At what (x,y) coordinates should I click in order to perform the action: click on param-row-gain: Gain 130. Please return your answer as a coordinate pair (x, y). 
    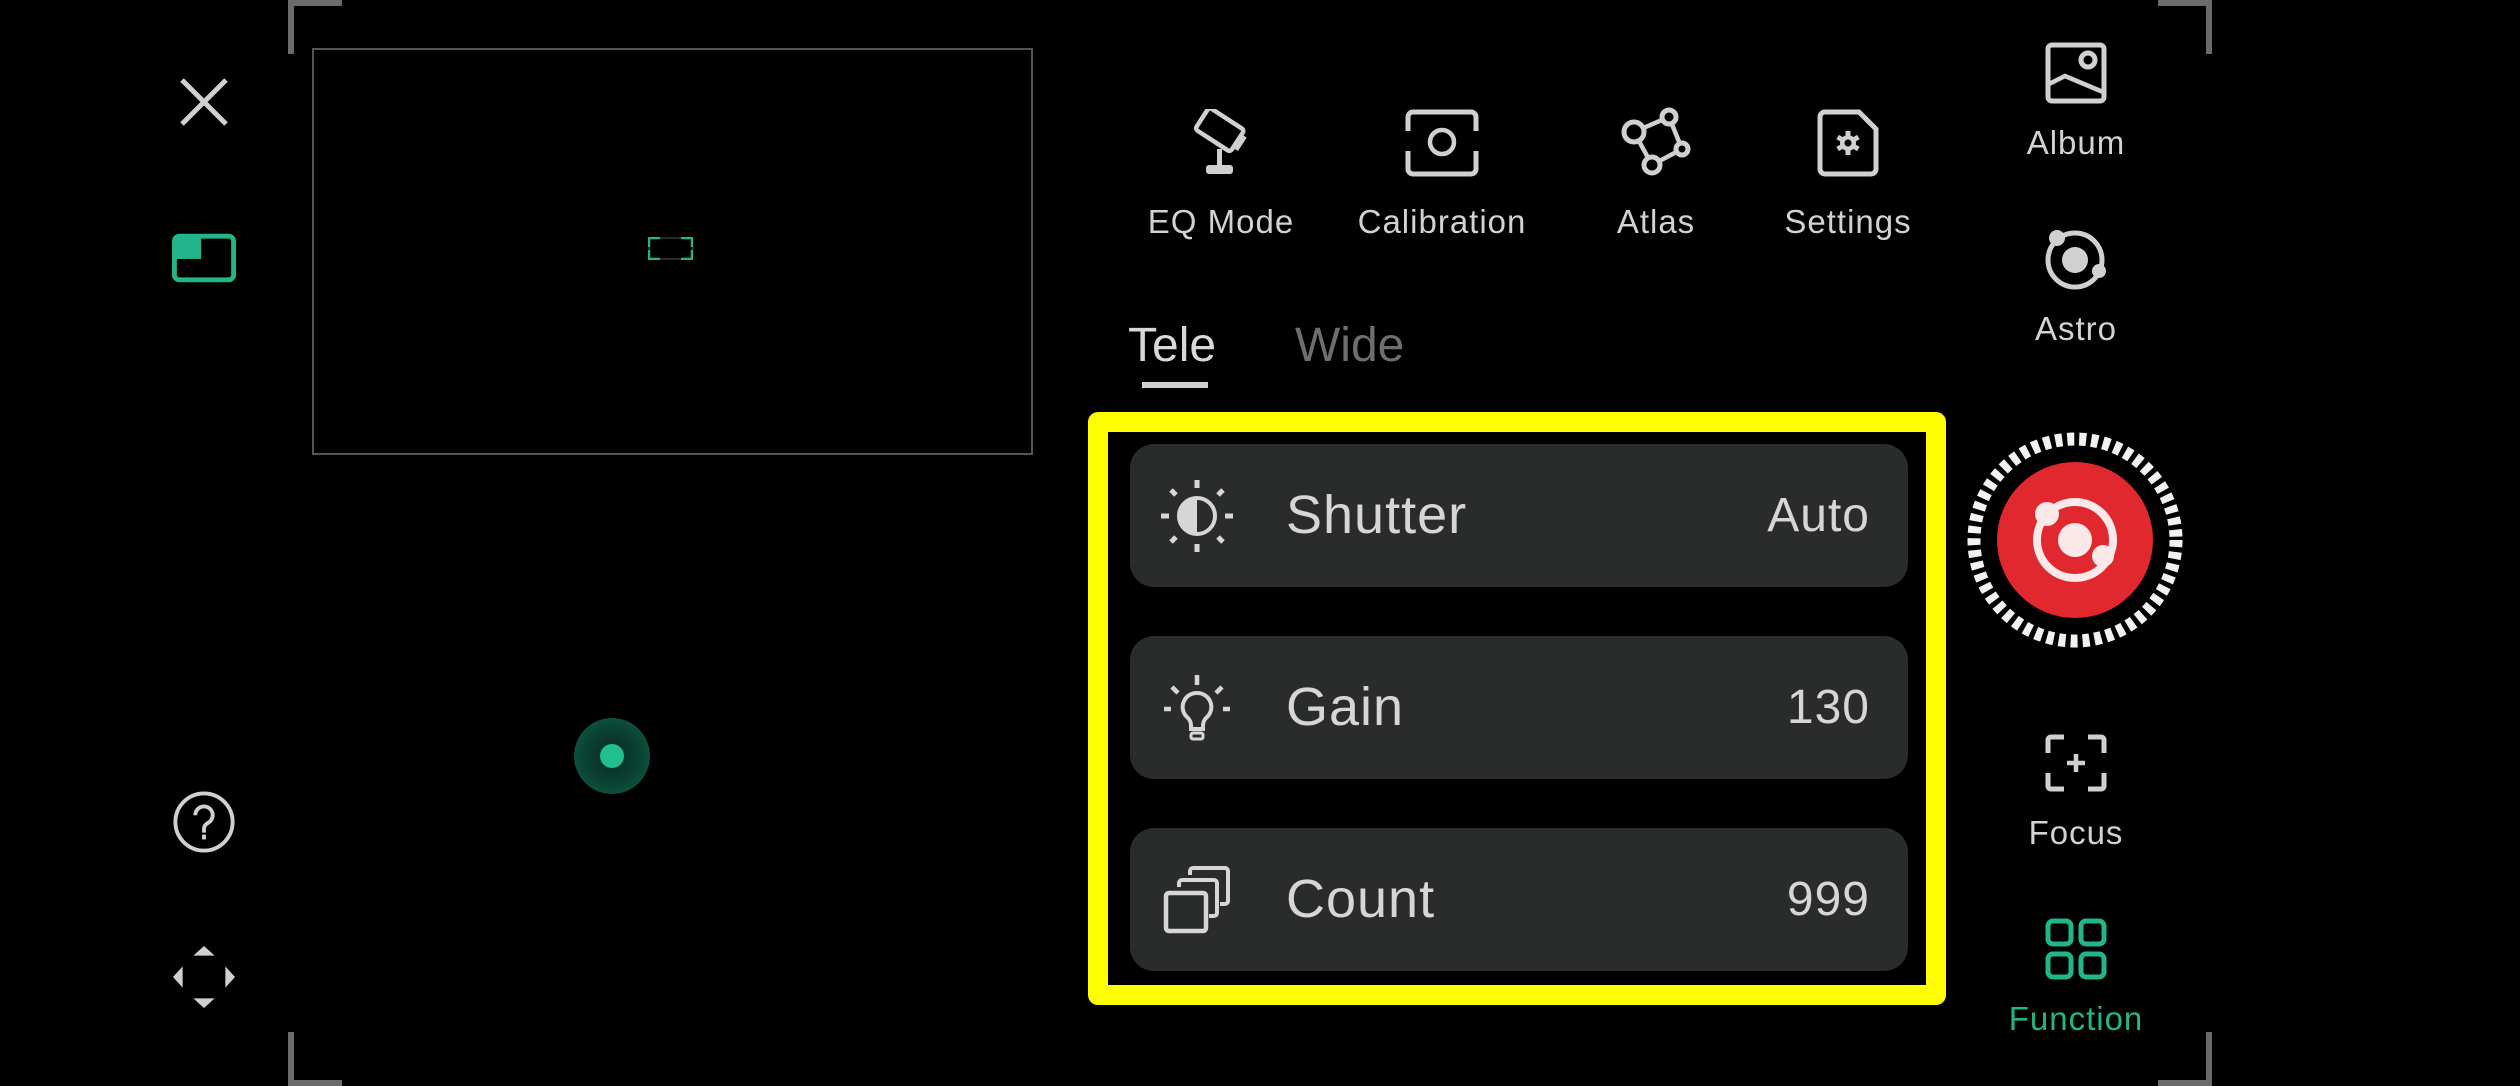
    Looking at the image, I should click on (1519, 707).